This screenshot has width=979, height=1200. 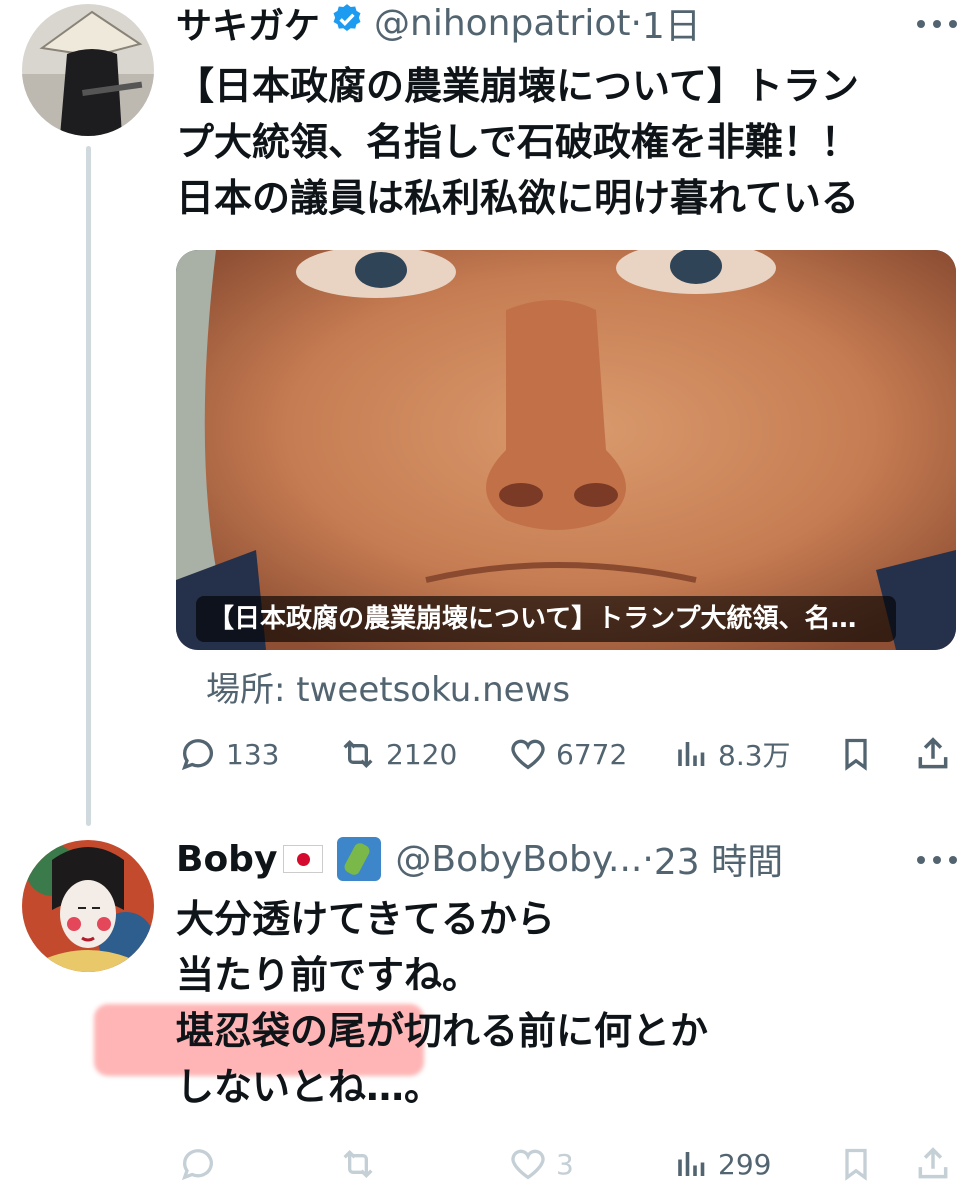 I want to click on like-button: 6772, so click(x=567, y=754).